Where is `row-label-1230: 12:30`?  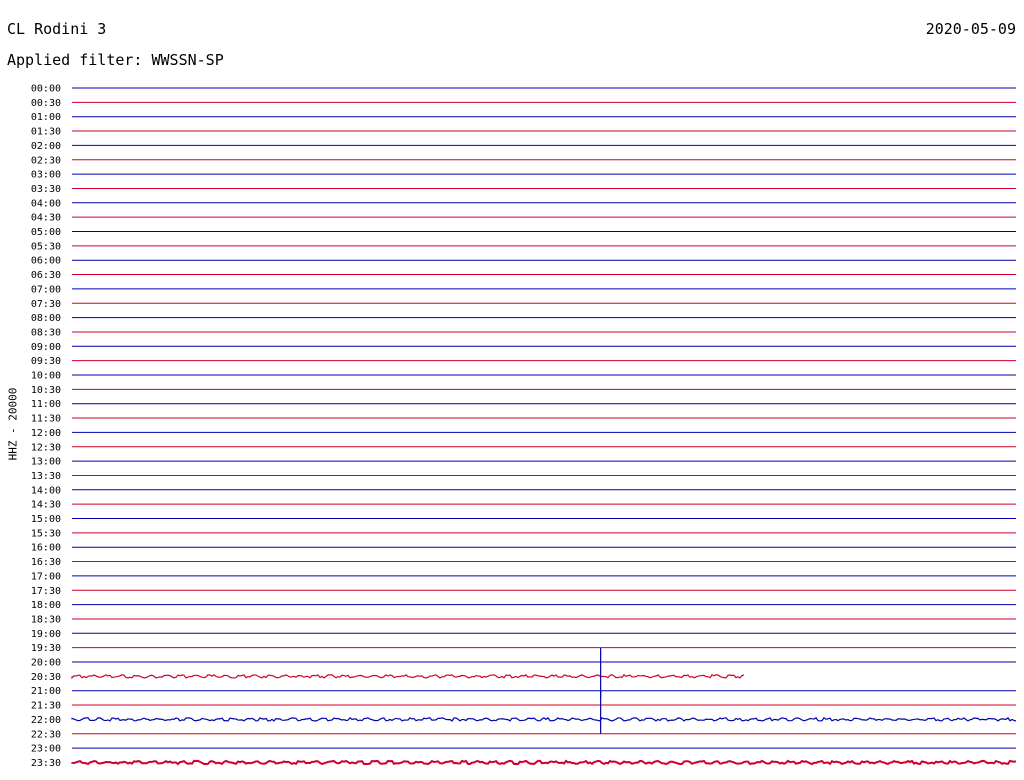 row-label-1230: 12:30 is located at coordinates (46, 447).